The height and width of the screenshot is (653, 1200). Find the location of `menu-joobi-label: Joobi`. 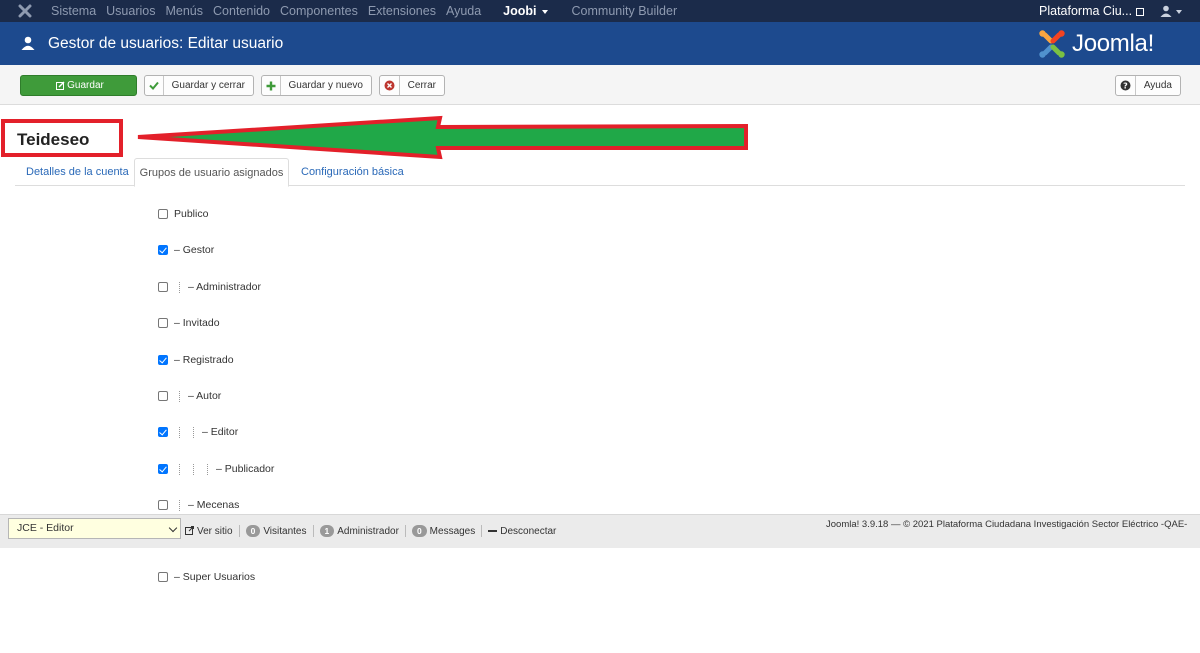

menu-joobi-label: Joobi is located at coordinates (520, 11).